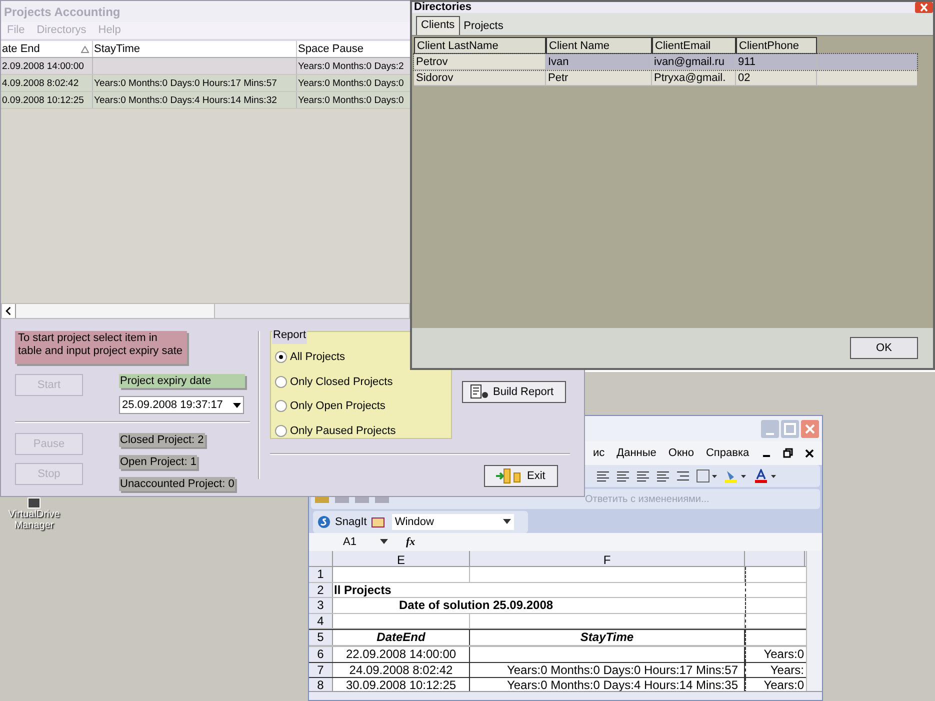 Image resolution: width=935 pixels, height=701 pixels. Describe the element at coordinates (321, 654) in the screenshot. I see `row-header: 6` at that location.